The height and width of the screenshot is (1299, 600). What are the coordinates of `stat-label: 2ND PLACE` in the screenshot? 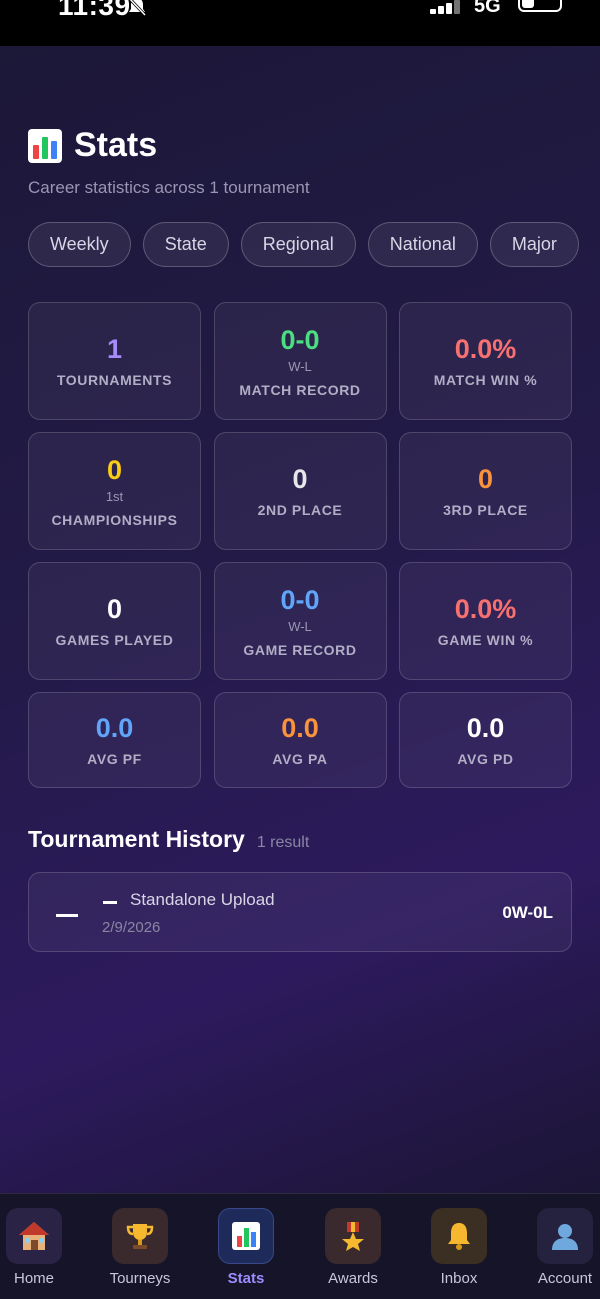 It's located at (300, 510).